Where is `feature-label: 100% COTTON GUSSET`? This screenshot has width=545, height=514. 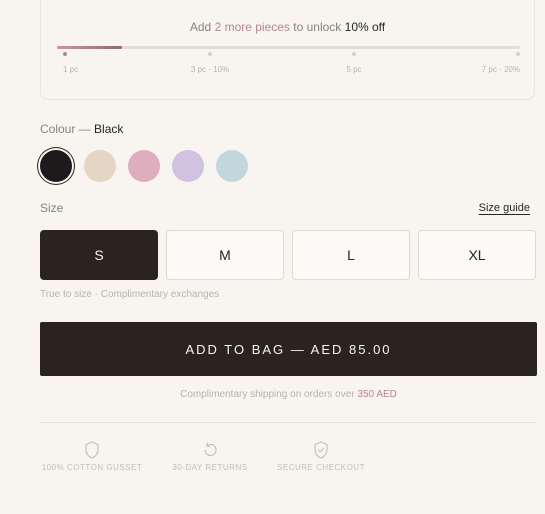
feature-label: 100% COTTON GUSSET is located at coordinates (92, 467).